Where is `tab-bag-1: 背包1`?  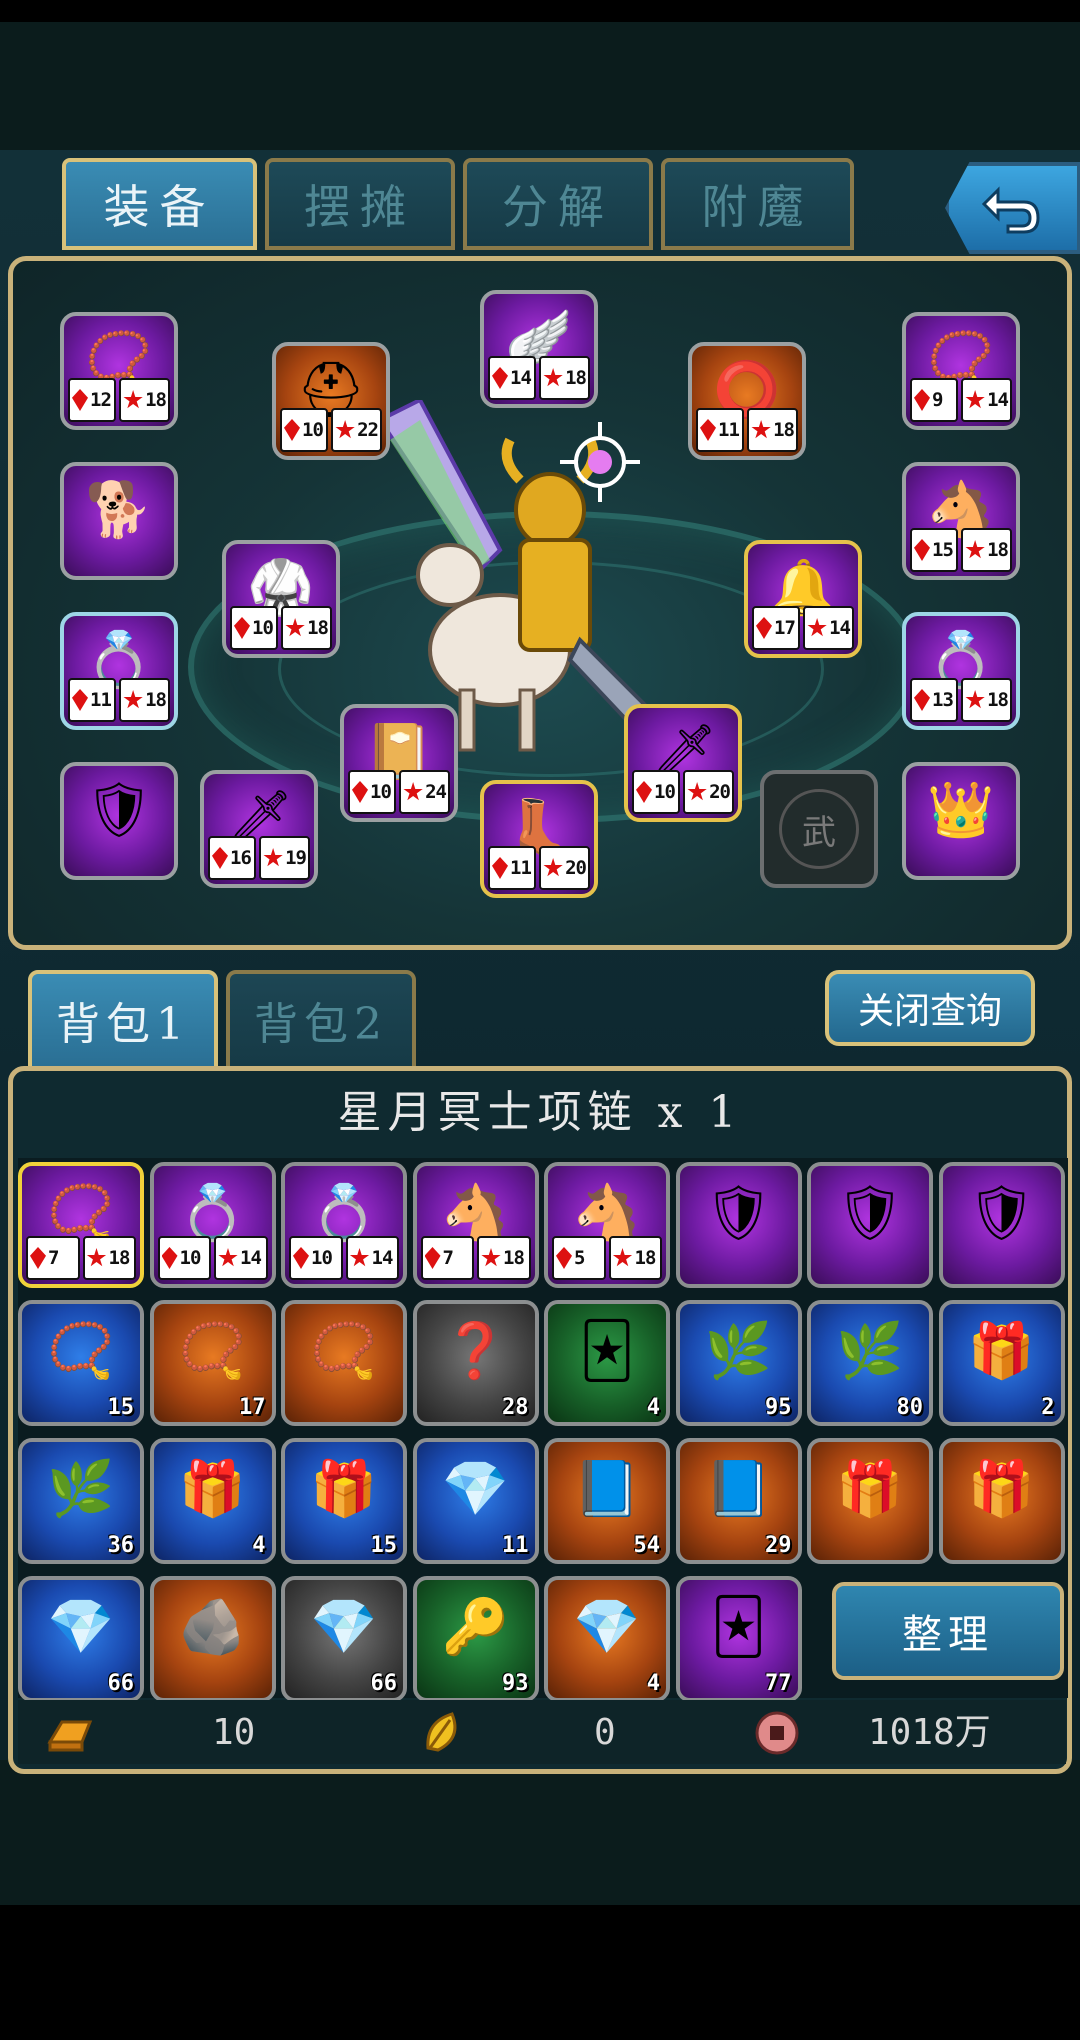 tab-bag-1: 背包1 is located at coordinates (123, 1020).